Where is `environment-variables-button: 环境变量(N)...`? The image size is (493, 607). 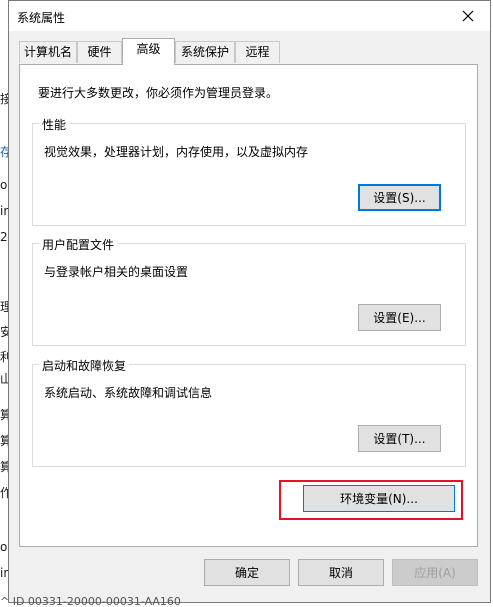
environment-variables-button: 环境变量(N)... is located at coordinates (379, 498).